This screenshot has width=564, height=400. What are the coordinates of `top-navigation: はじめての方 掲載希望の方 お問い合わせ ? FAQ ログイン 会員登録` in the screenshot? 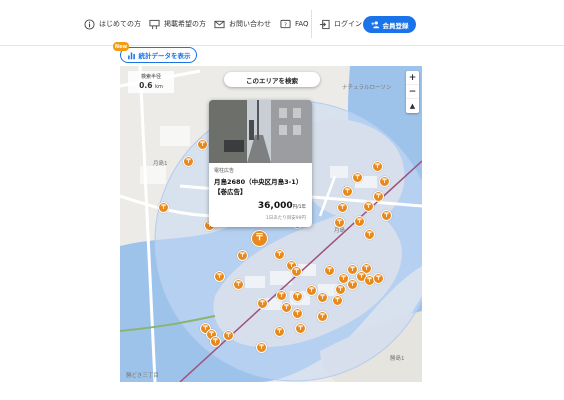 It's located at (282, 23).